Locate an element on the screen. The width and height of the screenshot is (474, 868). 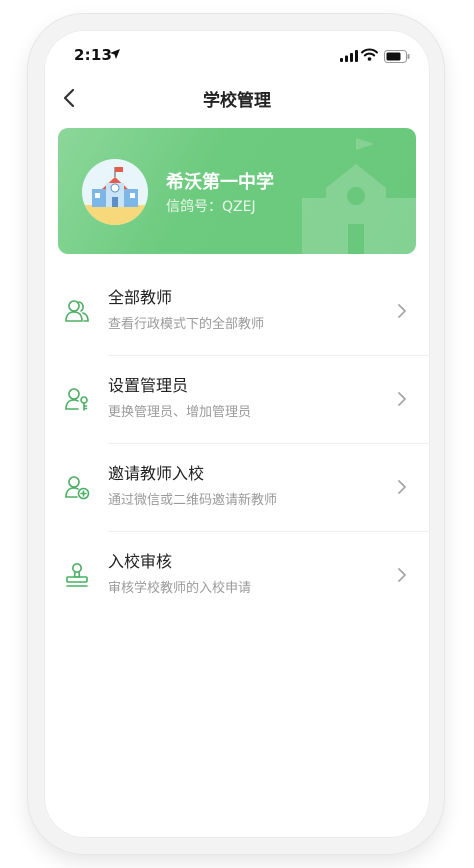
cellular-signal-icon is located at coordinates (349, 56).